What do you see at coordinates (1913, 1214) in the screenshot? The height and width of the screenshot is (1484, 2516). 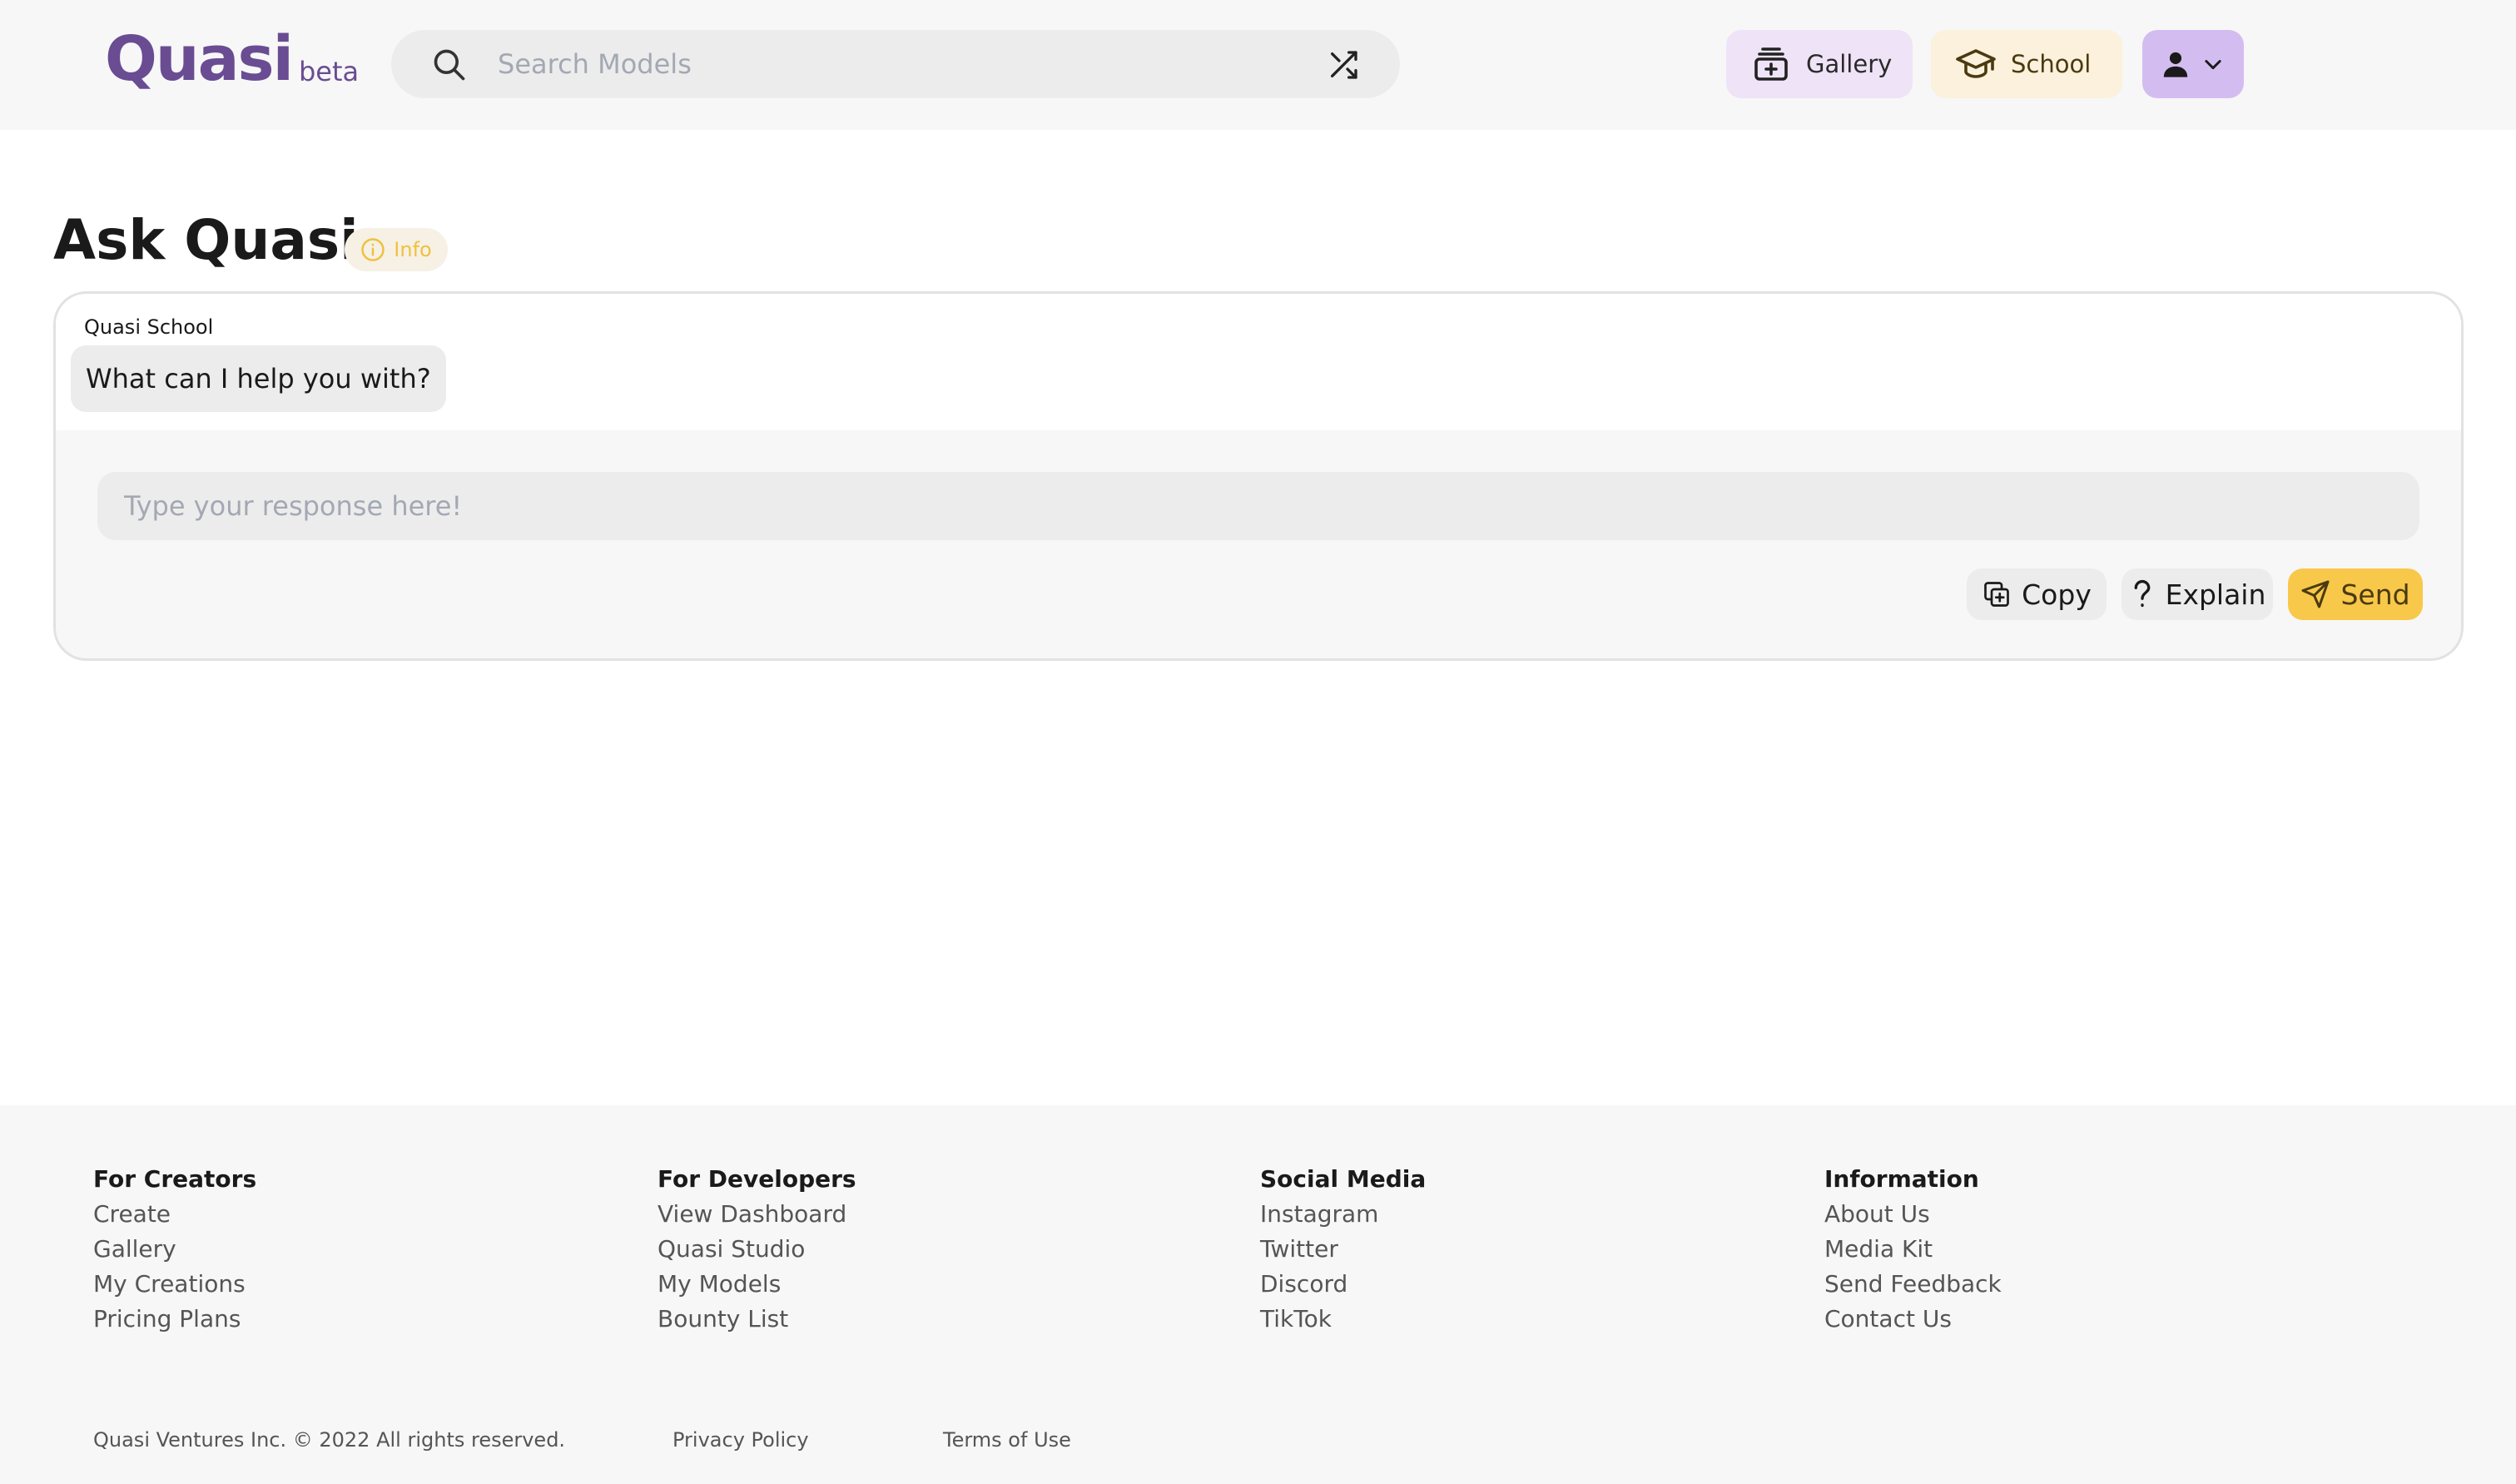 I see `footer-link-about-us: About Us` at bounding box center [1913, 1214].